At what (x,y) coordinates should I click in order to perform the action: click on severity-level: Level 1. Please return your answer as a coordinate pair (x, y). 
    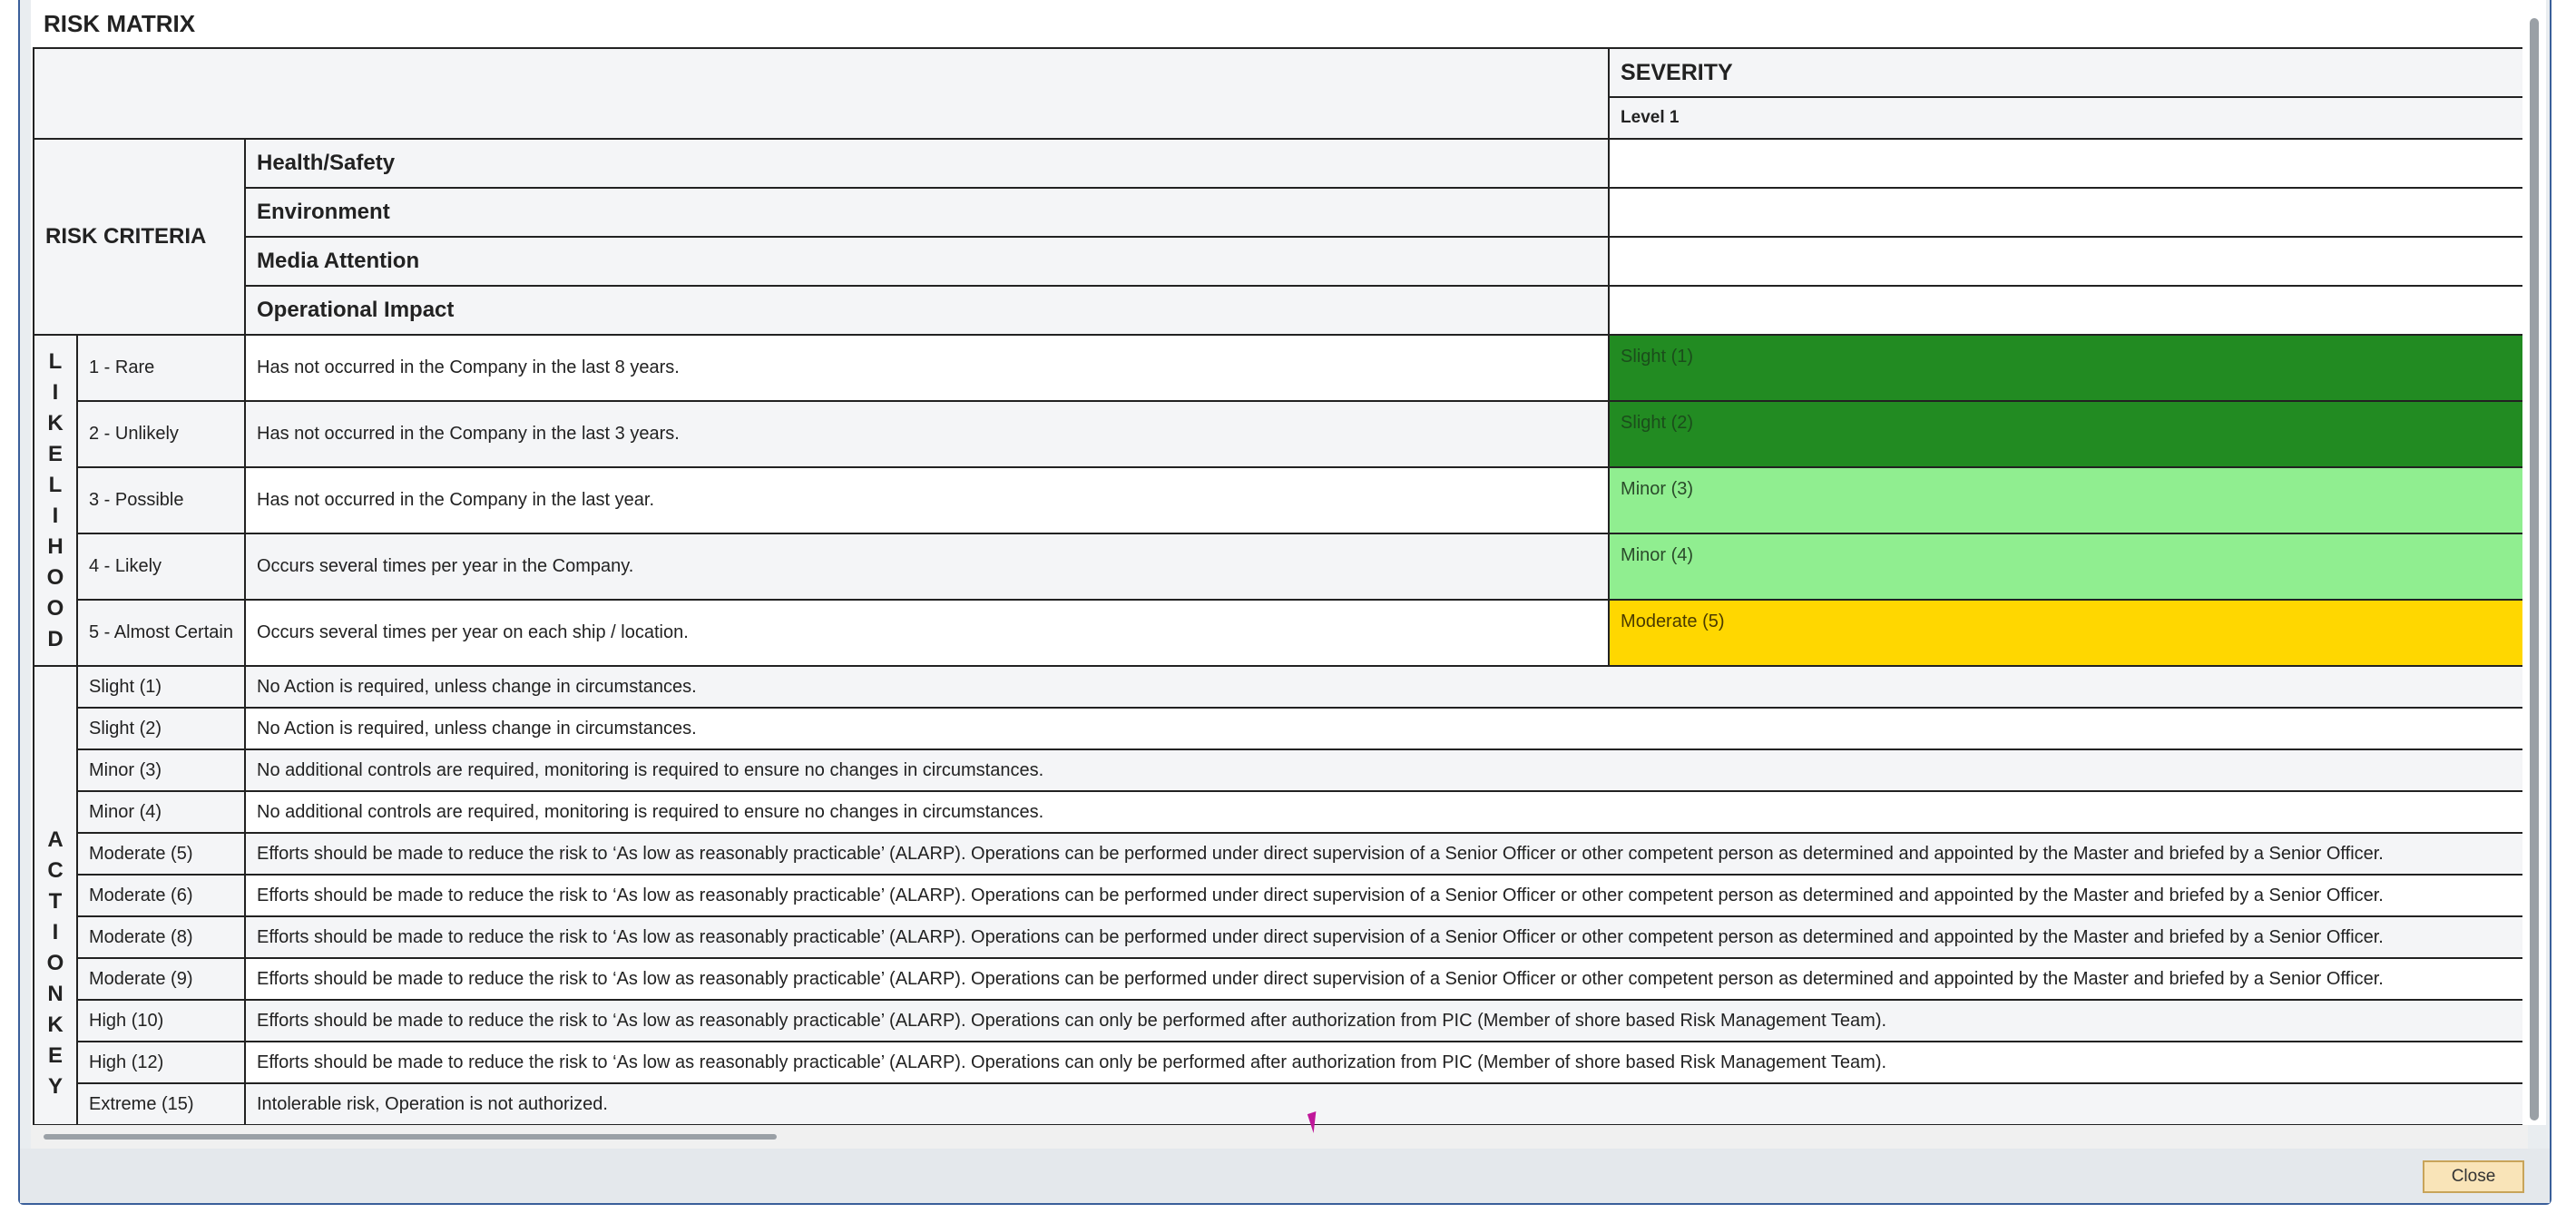
    Looking at the image, I should click on (2068, 118).